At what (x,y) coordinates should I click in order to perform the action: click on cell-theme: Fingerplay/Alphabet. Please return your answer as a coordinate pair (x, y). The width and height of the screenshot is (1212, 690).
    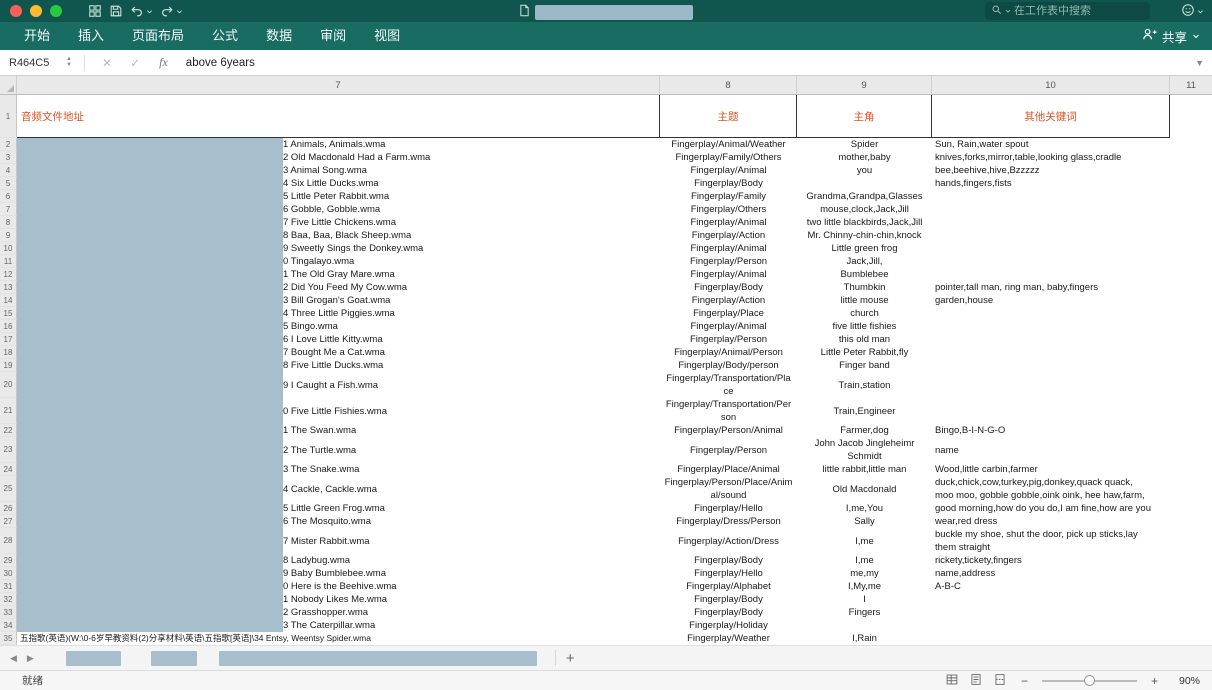
    Looking at the image, I should click on (728, 586).